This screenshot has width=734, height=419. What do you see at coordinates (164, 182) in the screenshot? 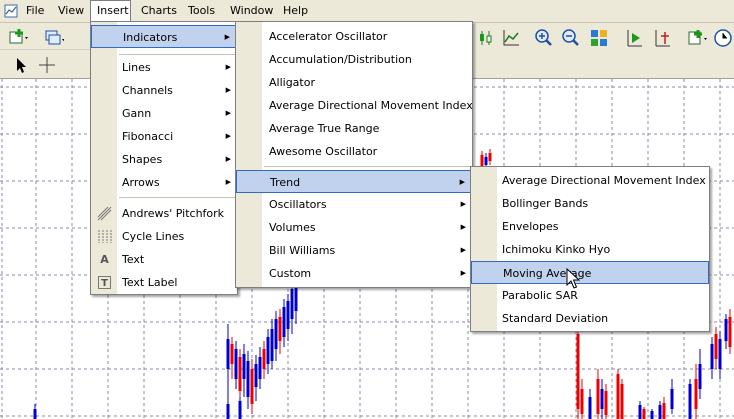
I see `insert-arrows-item: Arrows ▶` at bounding box center [164, 182].